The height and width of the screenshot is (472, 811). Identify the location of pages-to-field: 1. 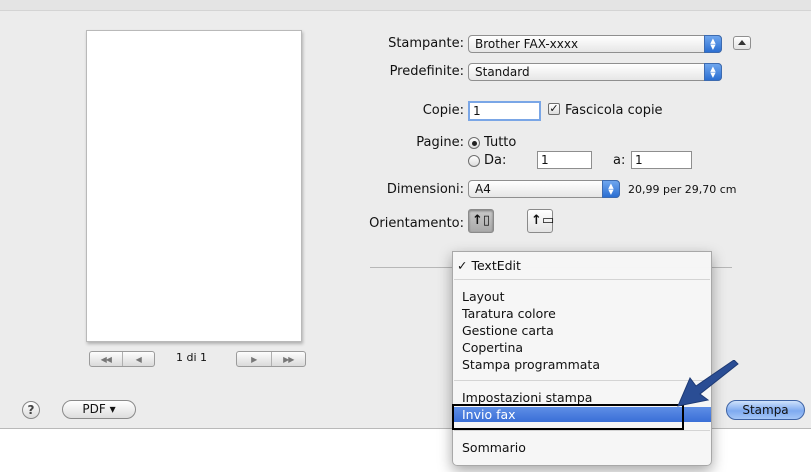
(661, 160).